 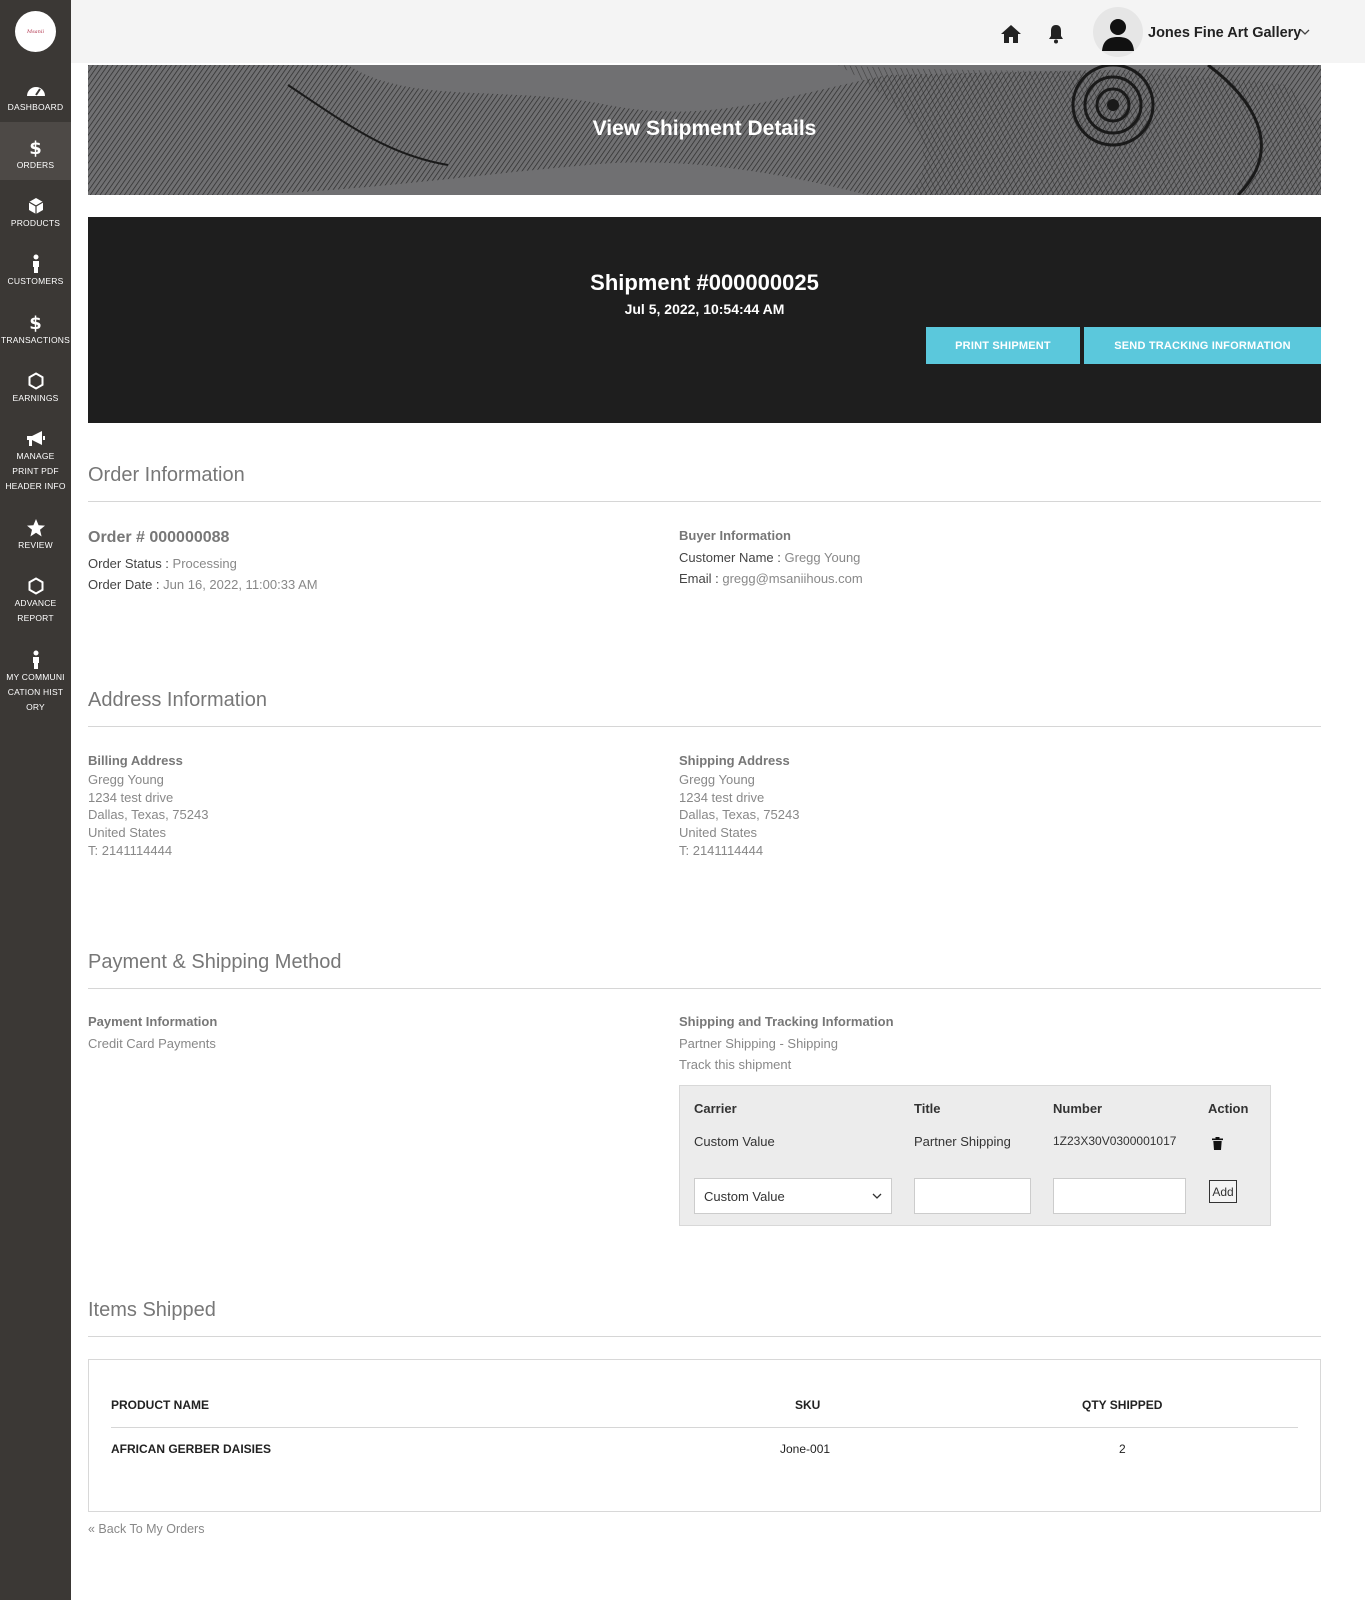 I want to click on bell-icon, so click(x=1056, y=34).